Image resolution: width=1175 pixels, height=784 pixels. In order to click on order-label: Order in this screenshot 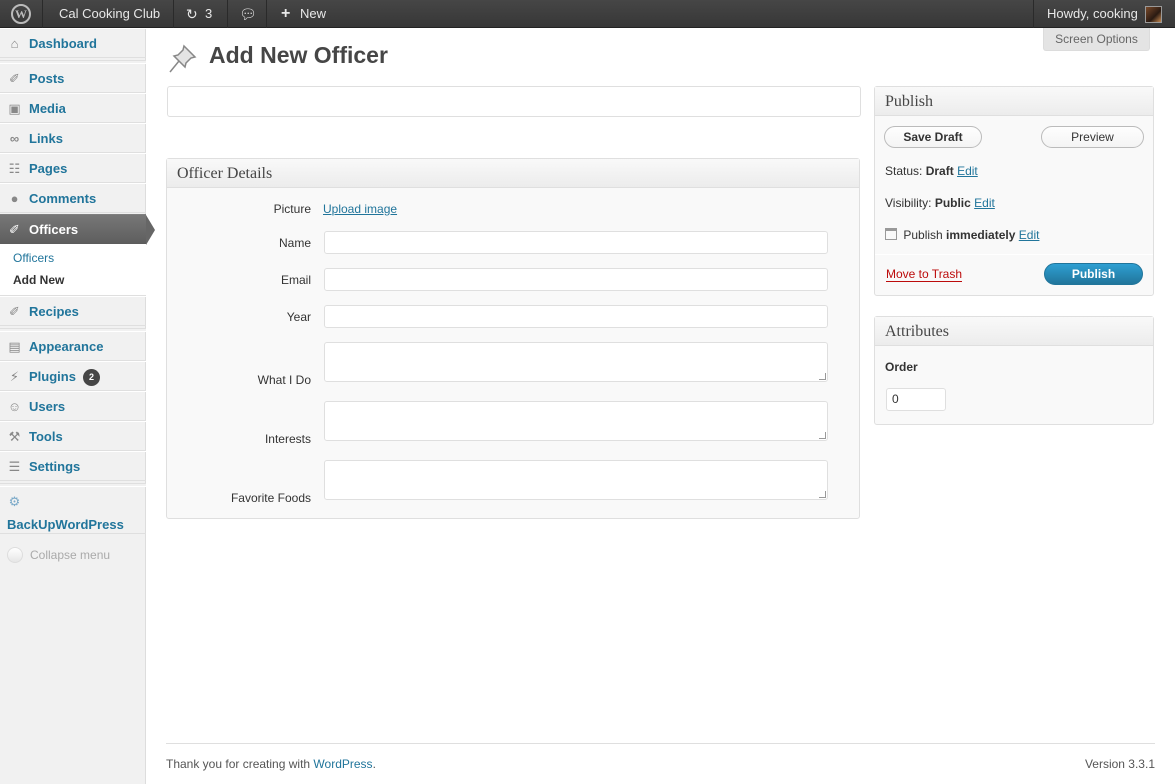, I will do `click(901, 367)`.